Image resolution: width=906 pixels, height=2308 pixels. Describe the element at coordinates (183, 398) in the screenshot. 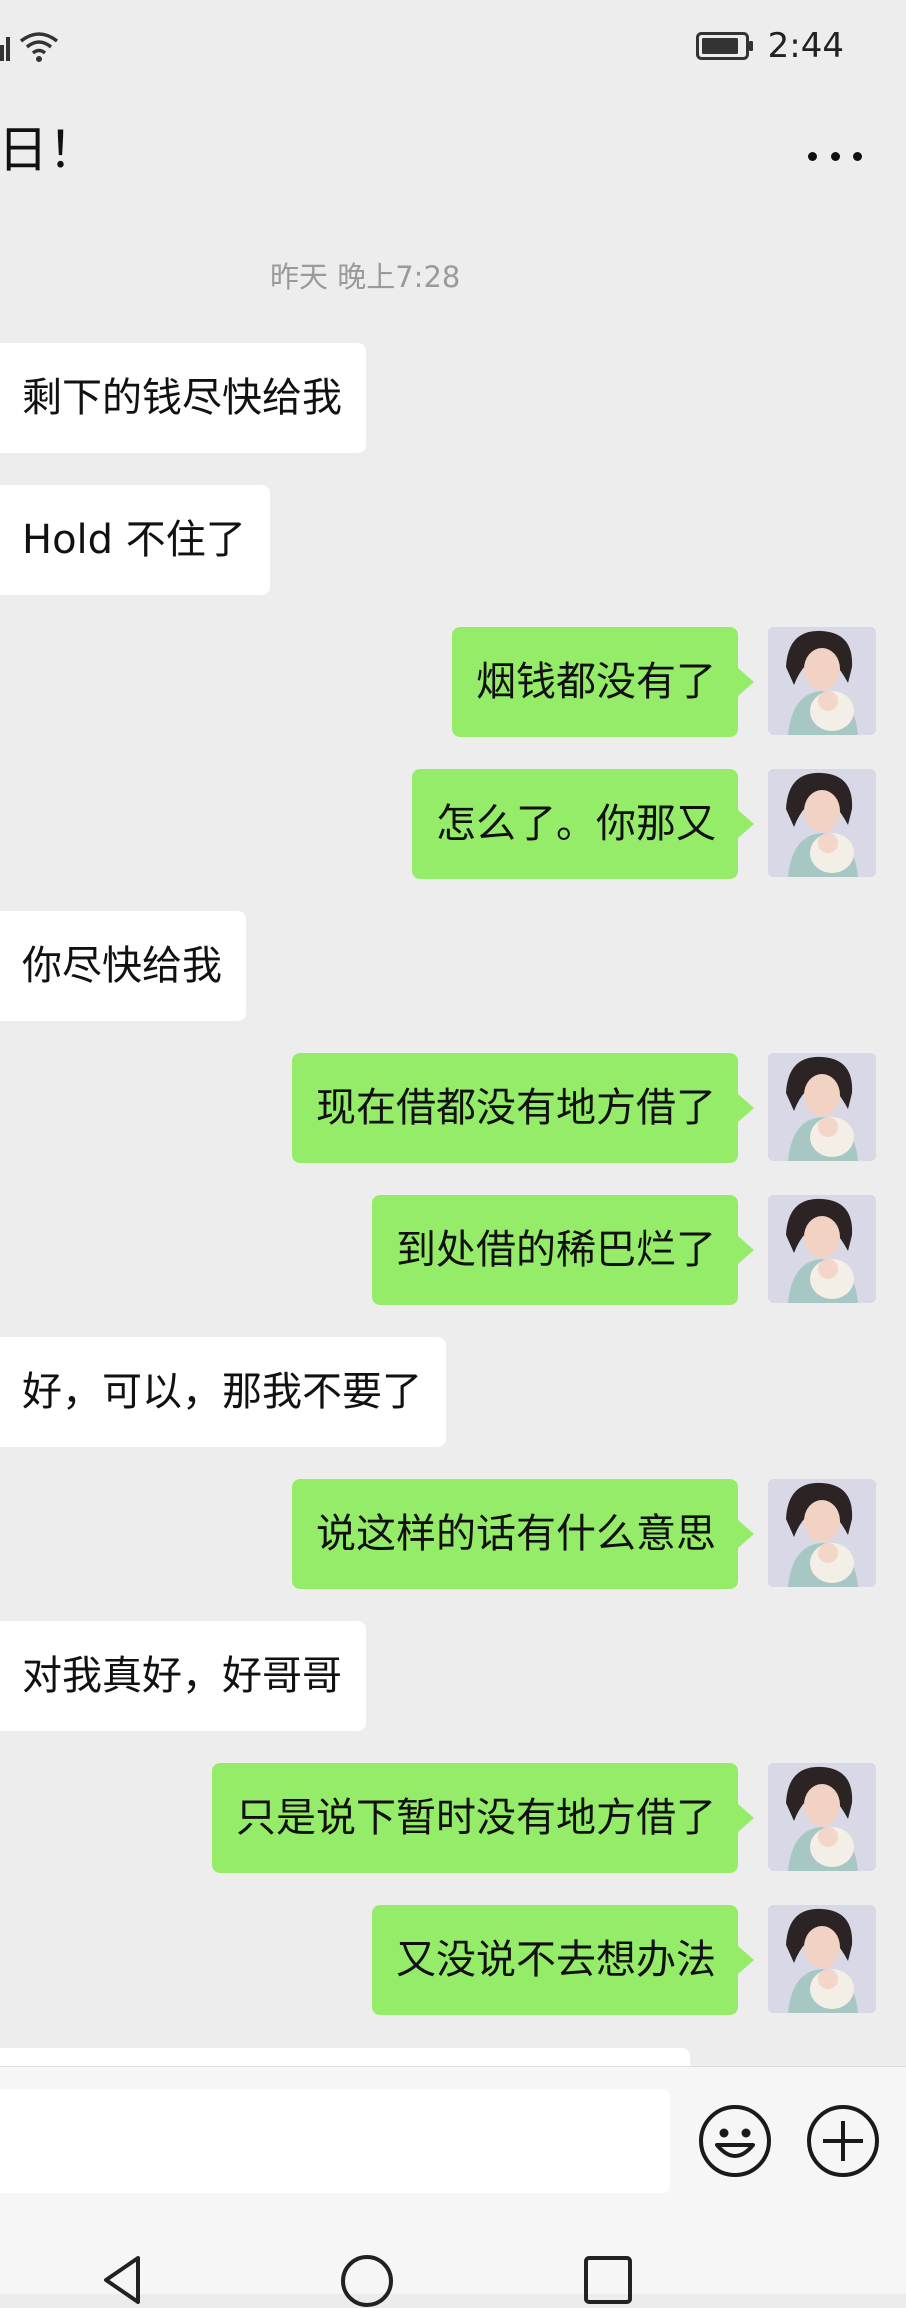

I see `message-bubble: 剩下的钱尽快给我` at that location.